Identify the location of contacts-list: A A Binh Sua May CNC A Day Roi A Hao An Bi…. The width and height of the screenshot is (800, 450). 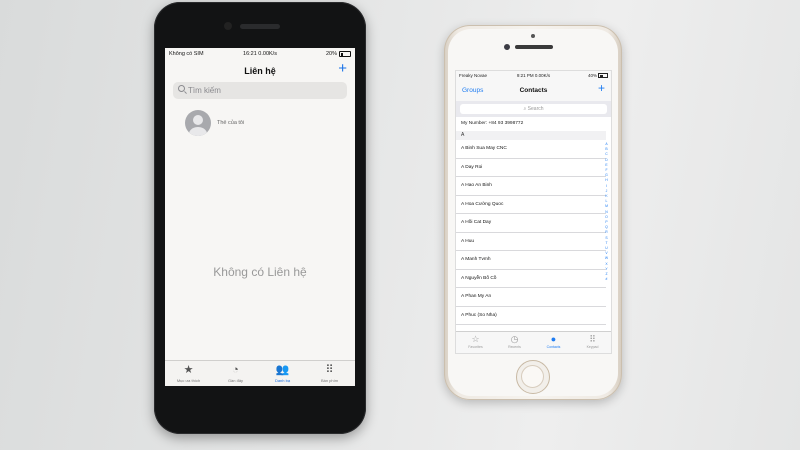
(531, 228).